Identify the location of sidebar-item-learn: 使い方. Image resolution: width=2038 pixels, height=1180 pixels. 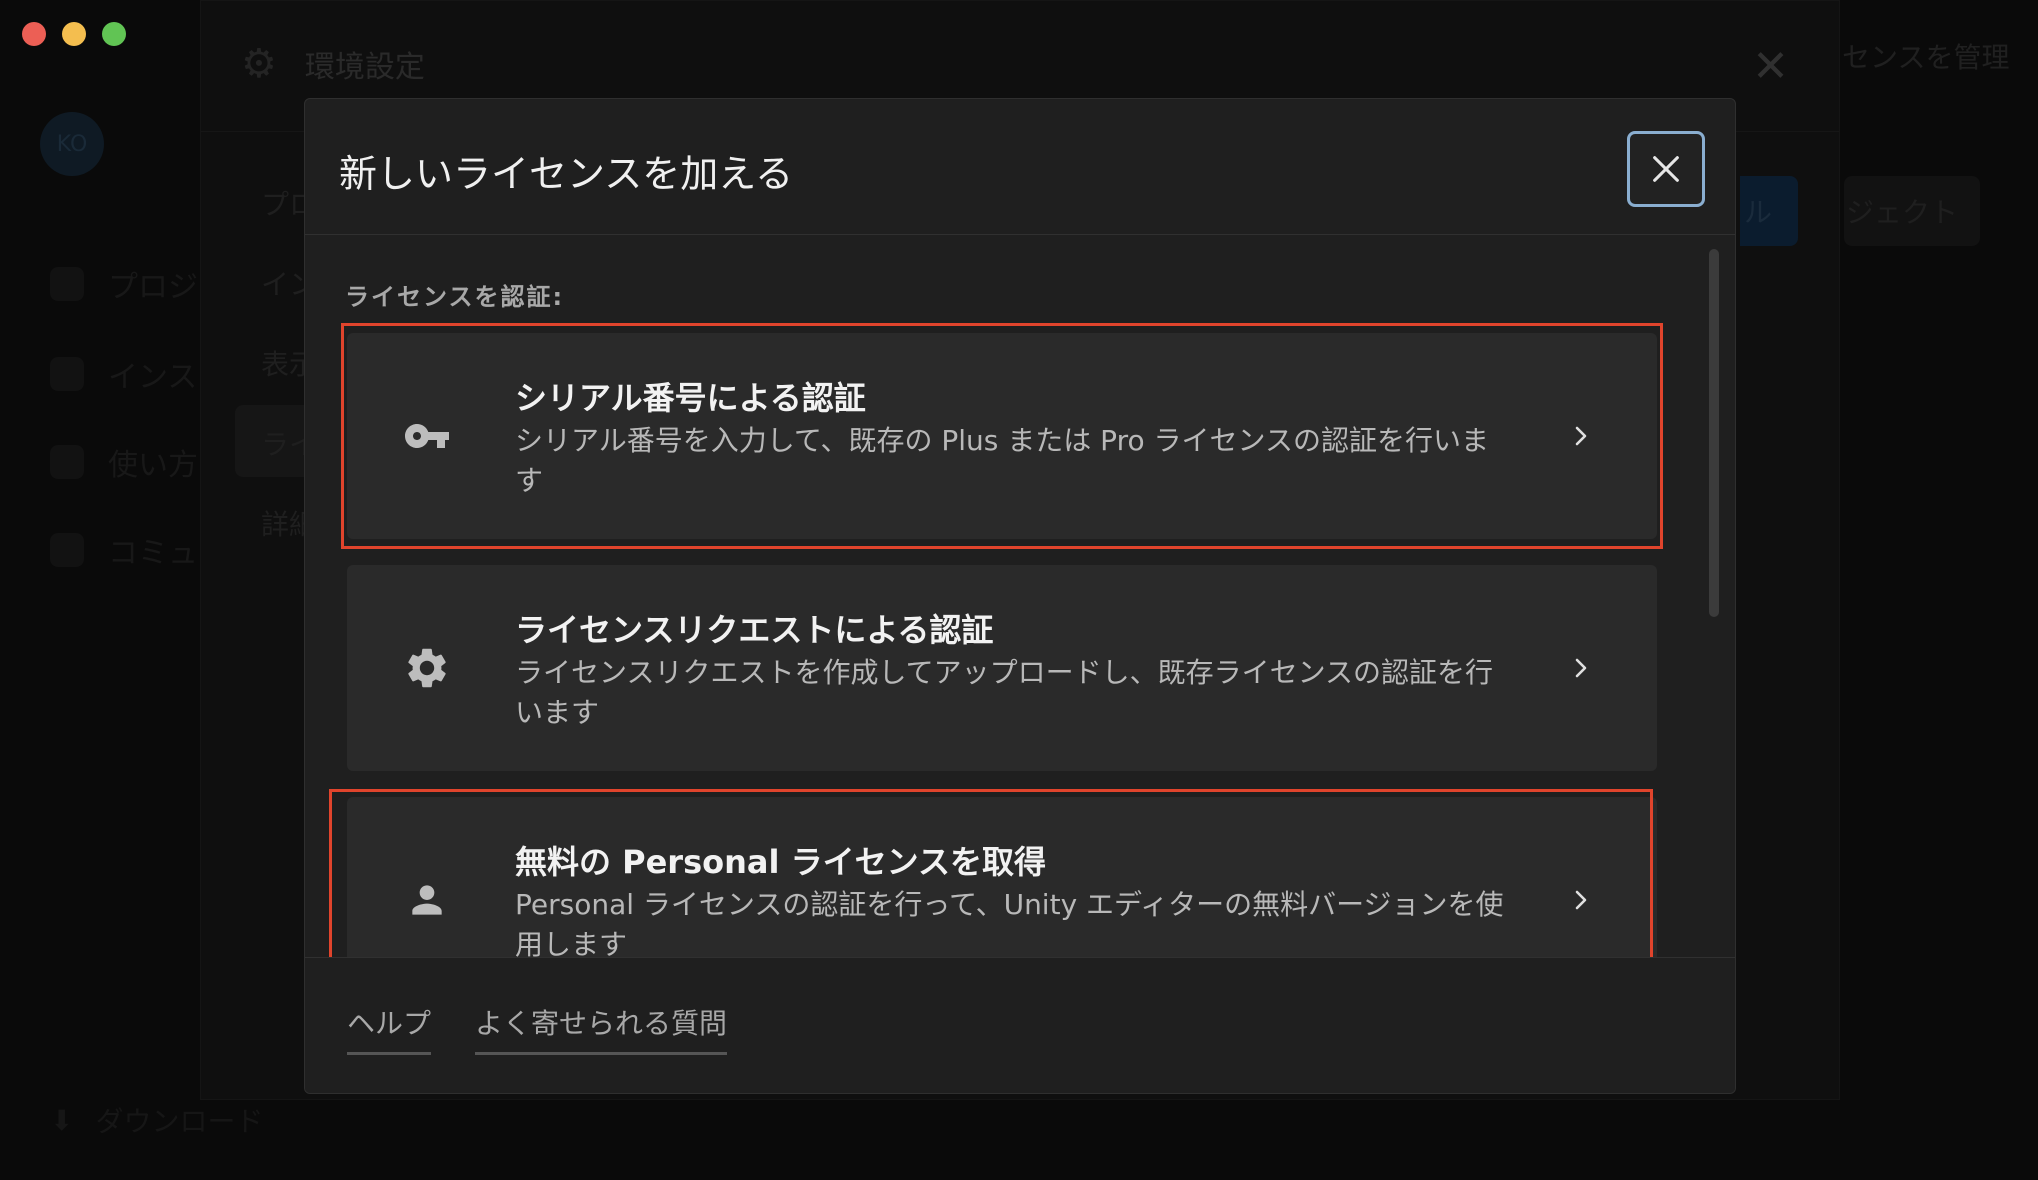
(124, 462).